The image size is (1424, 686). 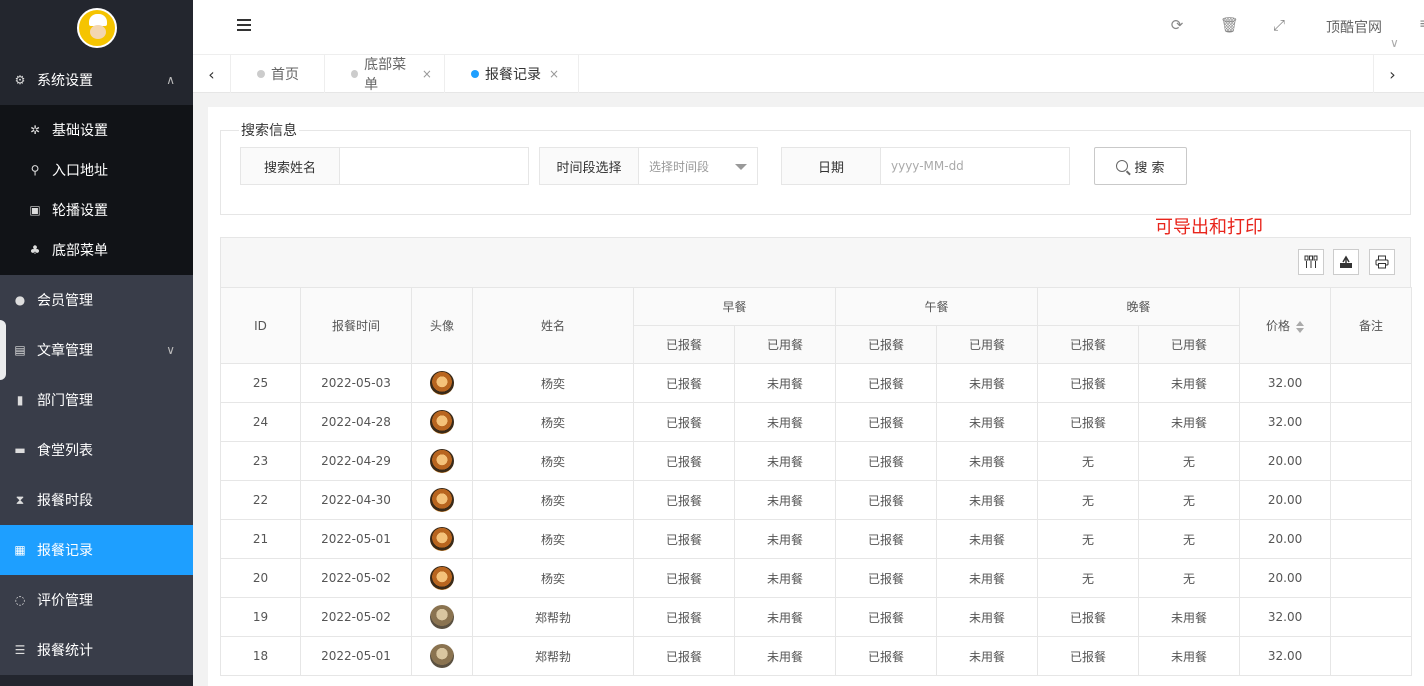 What do you see at coordinates (260, 578) in the screenshot?
I see `cell-id: 20` at bounding box center [260, 578].